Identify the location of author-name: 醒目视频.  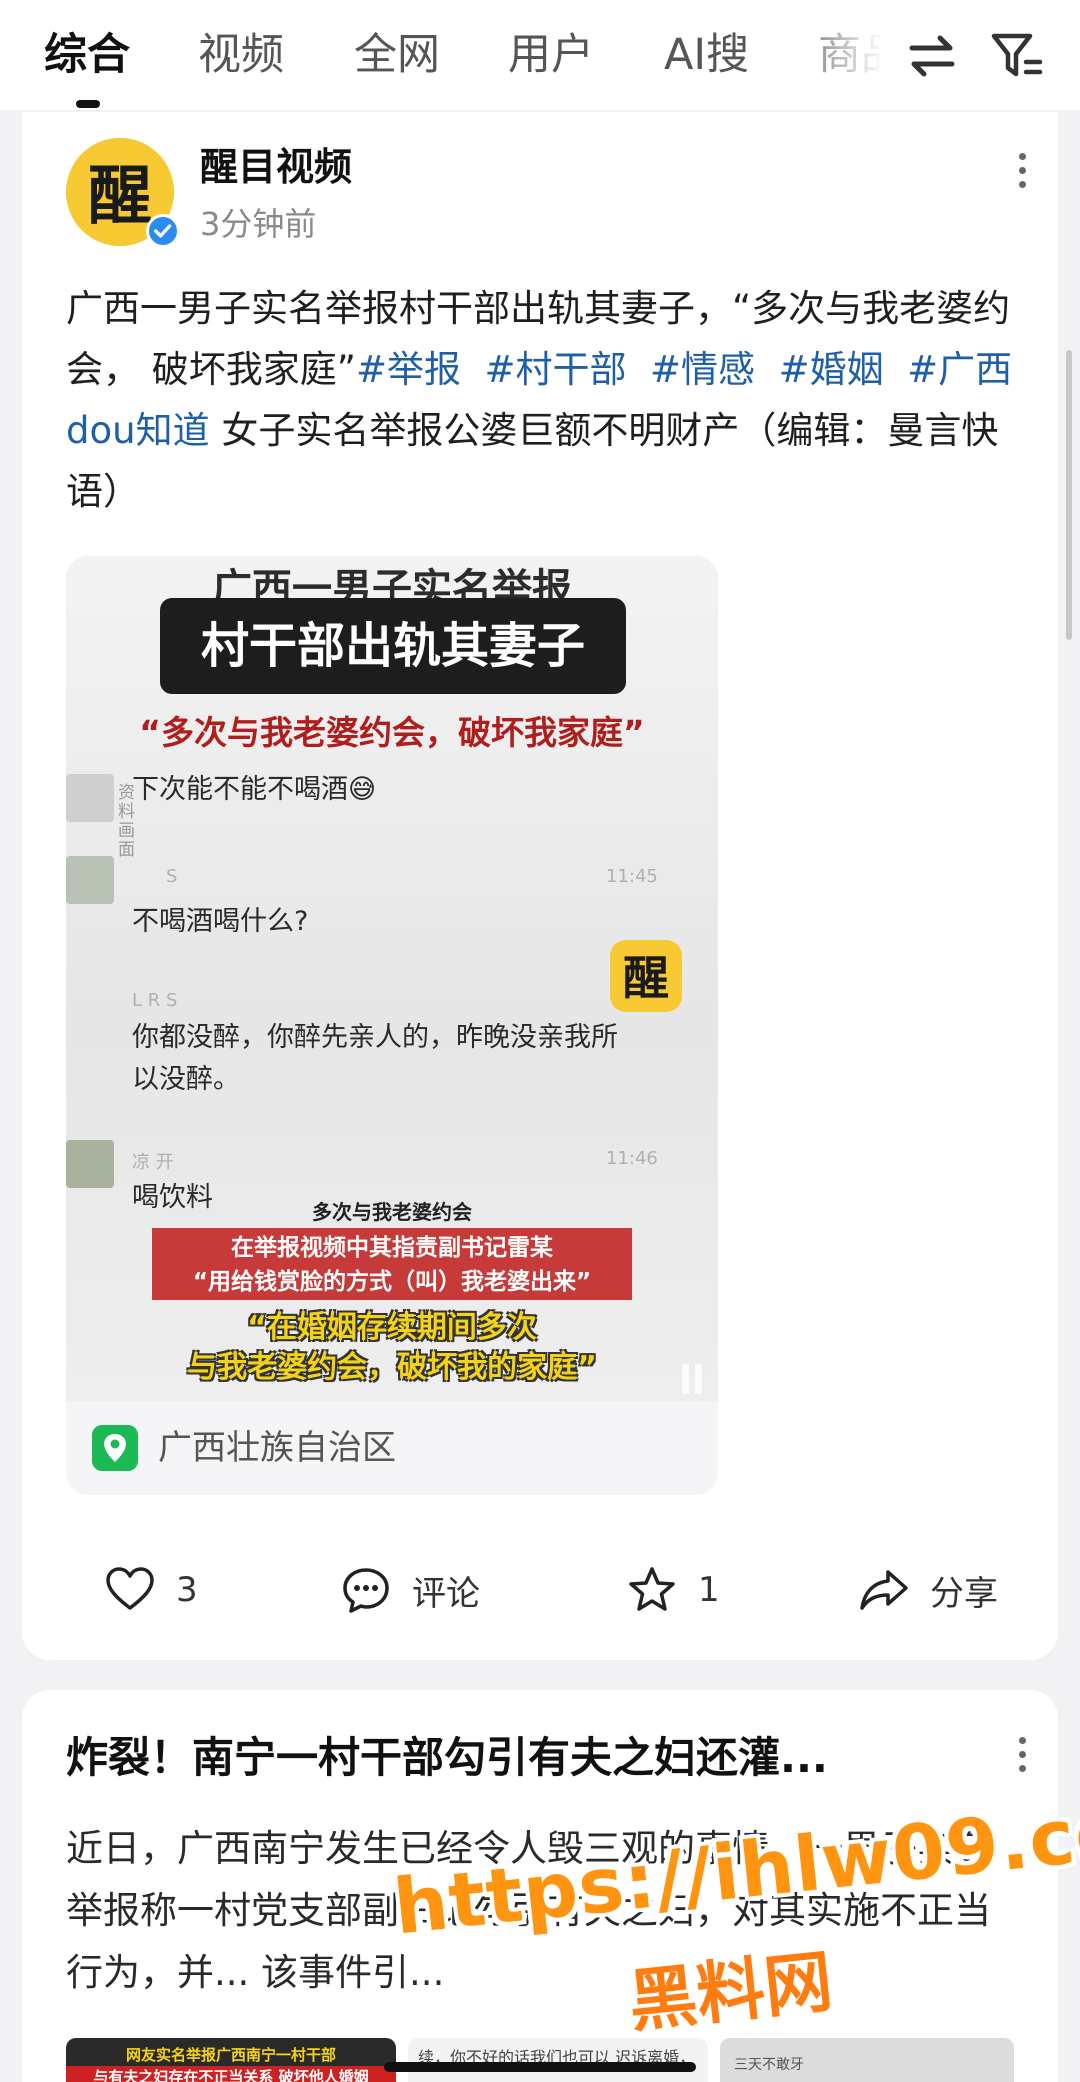
(276, 167).